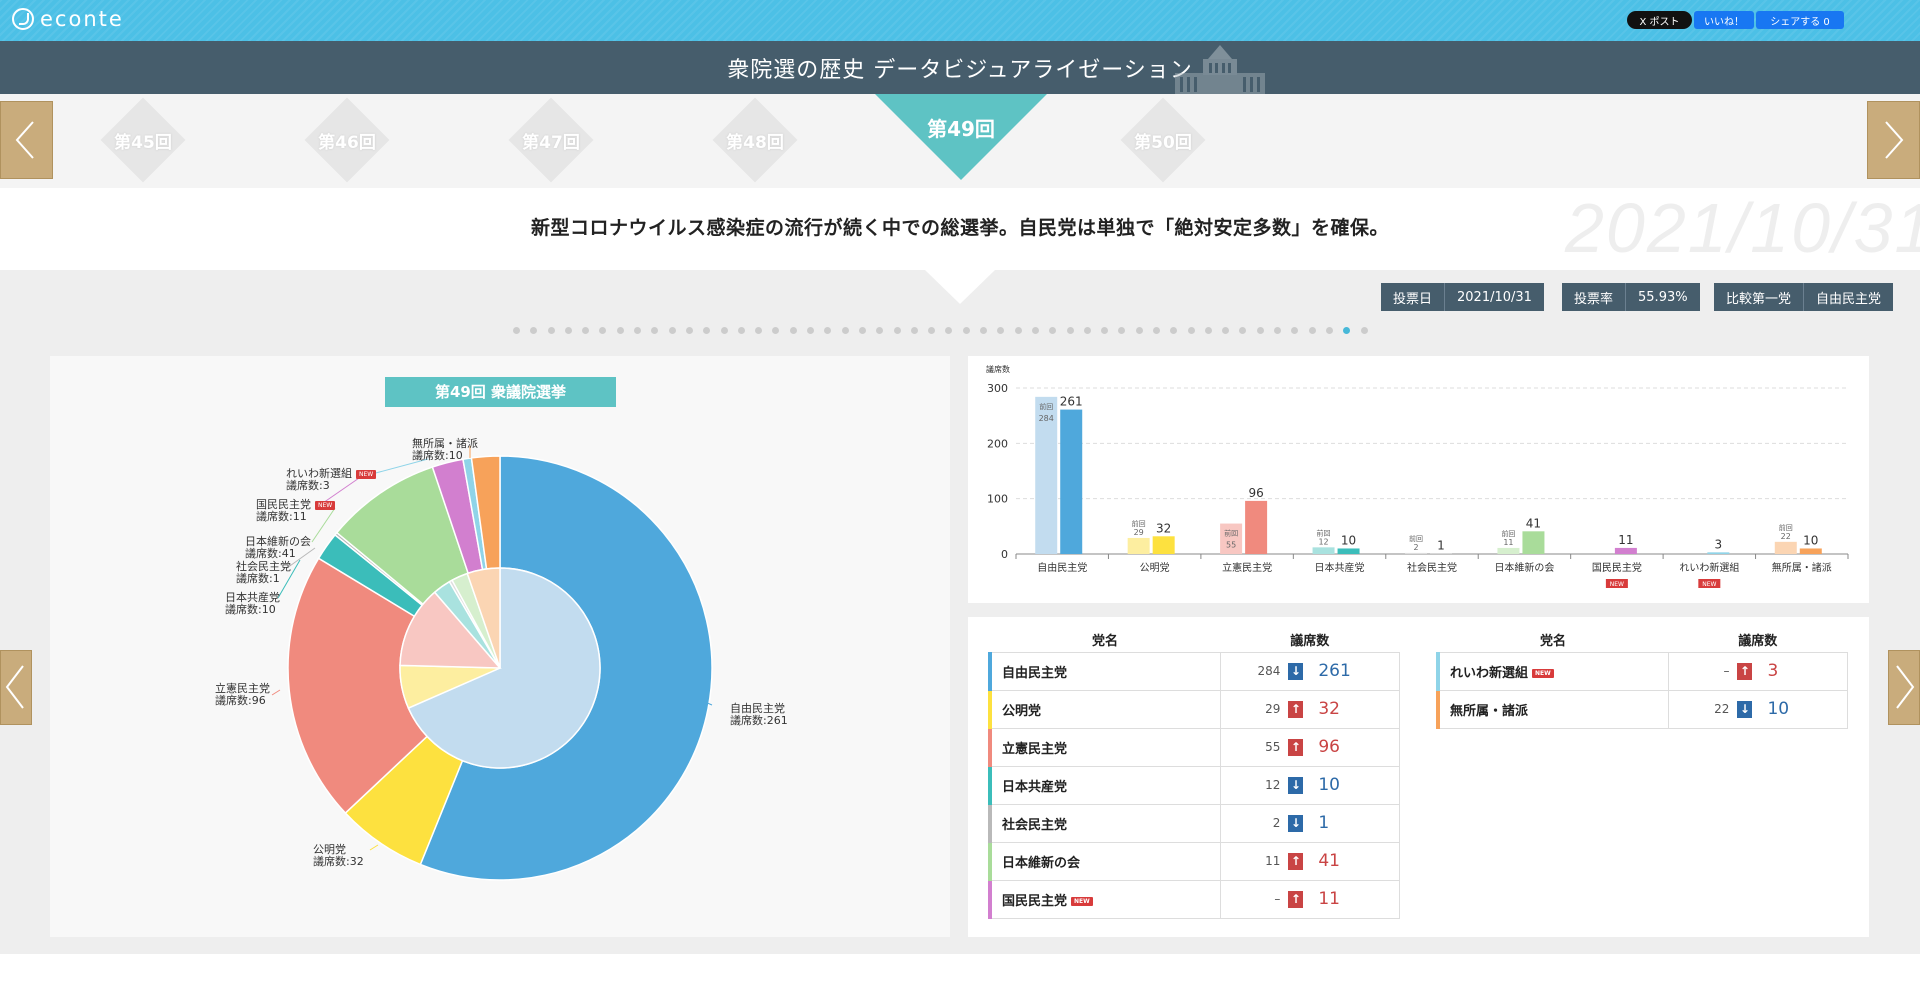 The height and width of the screenshot is (996, 1920). I want to click on x-tick-label: 日本共産党, so click(1340, 567).